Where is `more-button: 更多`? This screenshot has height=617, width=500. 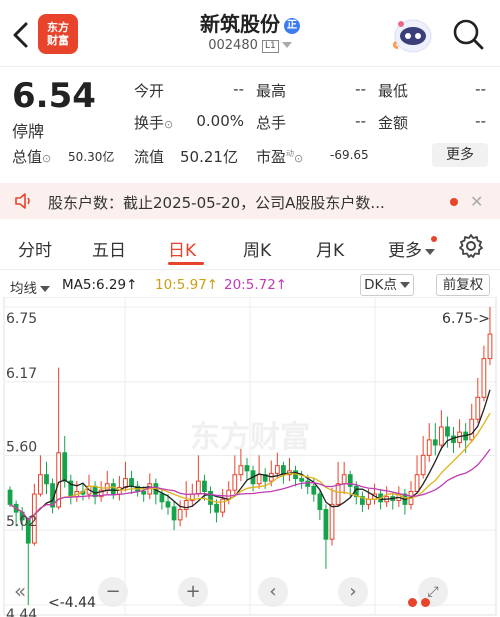 more-button: 更多 is located at coordinates (460, 155).